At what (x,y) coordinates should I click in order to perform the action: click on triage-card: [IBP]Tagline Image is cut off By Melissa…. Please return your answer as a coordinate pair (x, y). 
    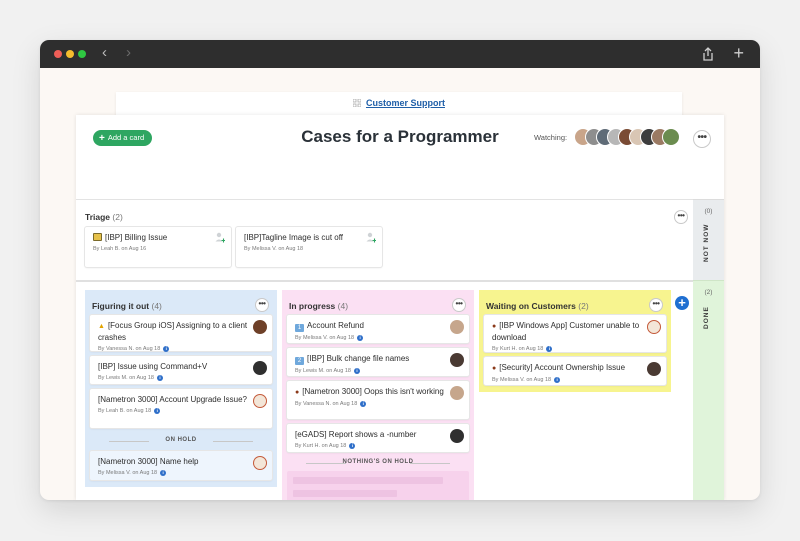
    Looking at the image, I should click on (309, 247).